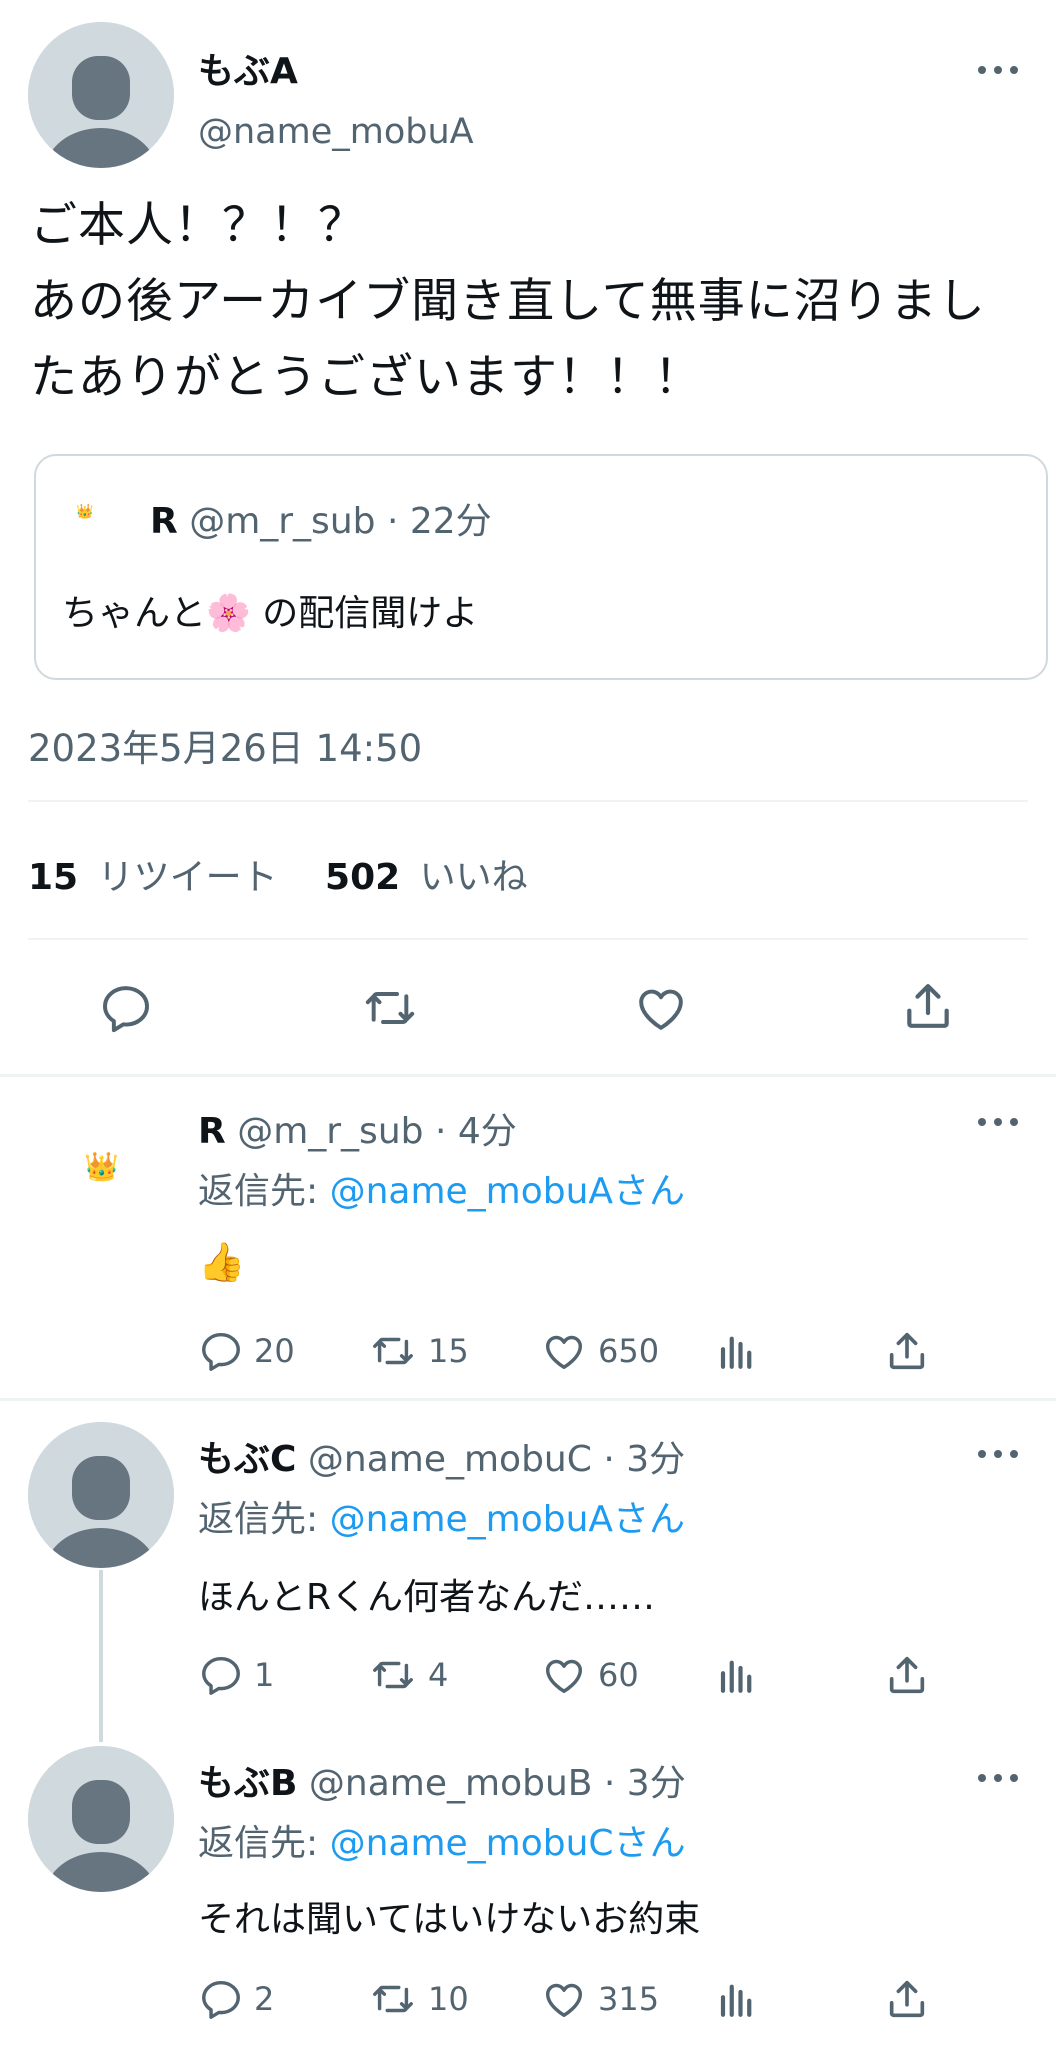 The height and width of the screenshot is (2048, 1056). What do you see at coordinates (222, 1262) in the screenshot?
I see `reply-text: 👍` at bounding box center [222, 1262].